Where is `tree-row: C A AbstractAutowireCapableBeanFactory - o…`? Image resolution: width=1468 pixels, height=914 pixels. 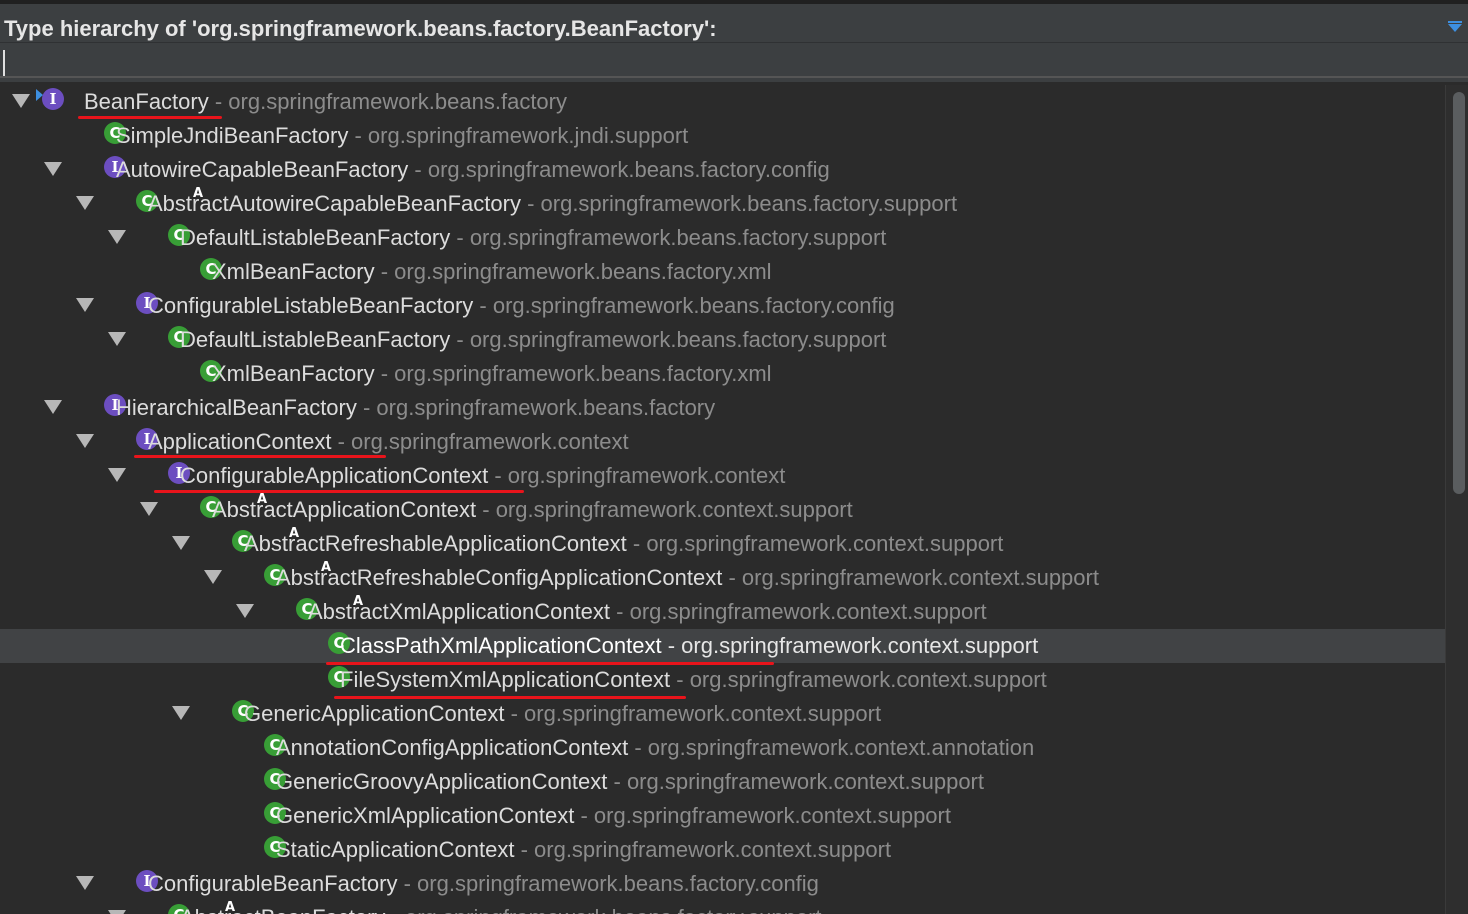
tree-row: C A AbstractAutowireCapableBeanFactory - o… is located at coordinates (723, 204).